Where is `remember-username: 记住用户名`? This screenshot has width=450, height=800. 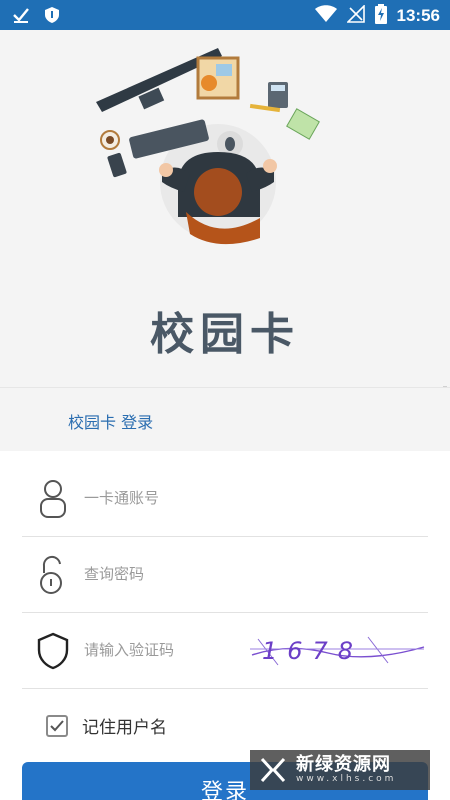 remember-username: 记住用户名 is located at coordinates (106, 725).